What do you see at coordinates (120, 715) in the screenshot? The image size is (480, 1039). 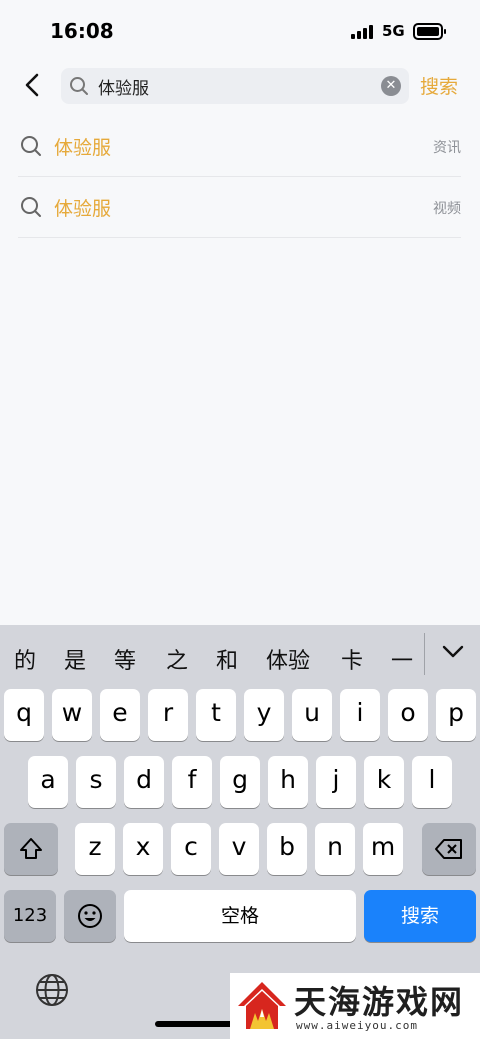 I see `key-e: e` at bounding box center [120, 715].